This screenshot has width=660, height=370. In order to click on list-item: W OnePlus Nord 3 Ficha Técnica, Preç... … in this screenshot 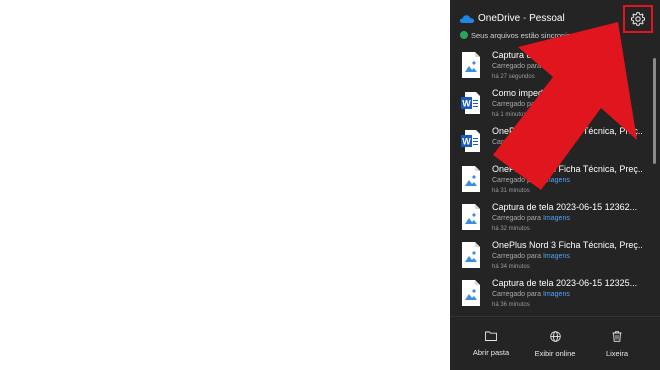, I will do `click(551, 143)`.